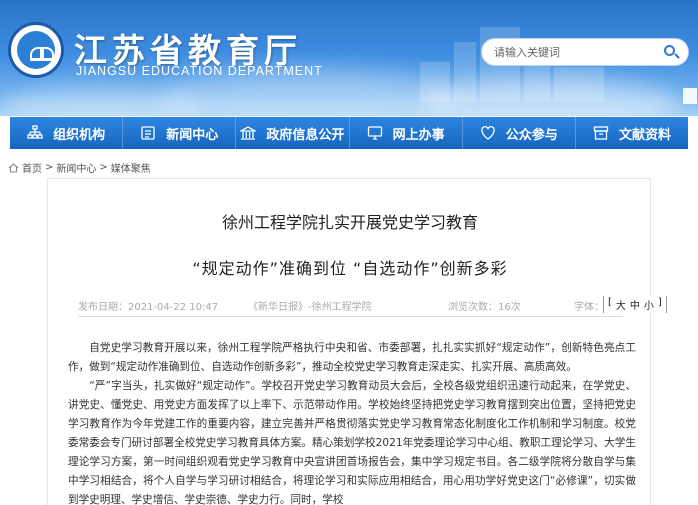  I want to click on article-title: 徐州工程学院扎实开展党史学习教育, so click(349, 222).